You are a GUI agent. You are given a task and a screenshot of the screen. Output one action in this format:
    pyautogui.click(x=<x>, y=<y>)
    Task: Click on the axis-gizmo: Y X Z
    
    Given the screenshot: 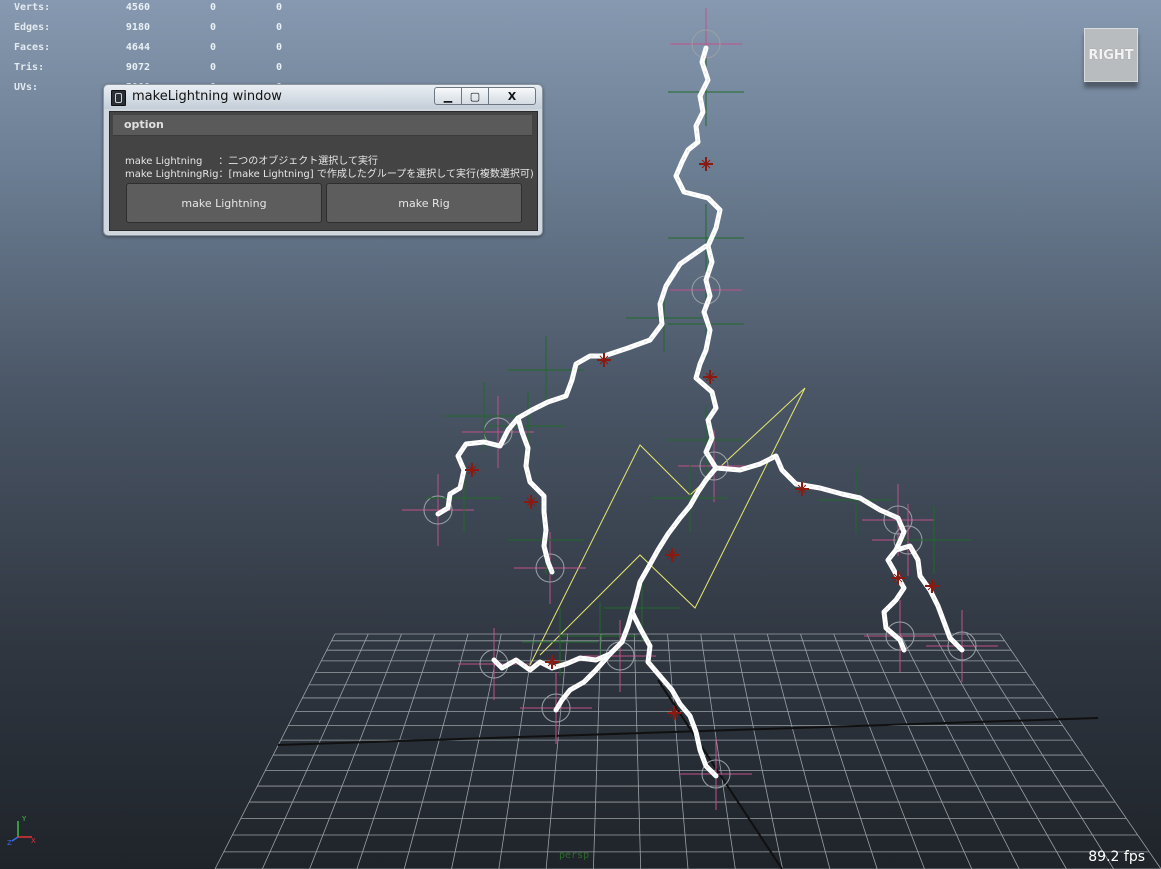 What is the action you would take?
    pyautogui.click(x=21, y=831)
    